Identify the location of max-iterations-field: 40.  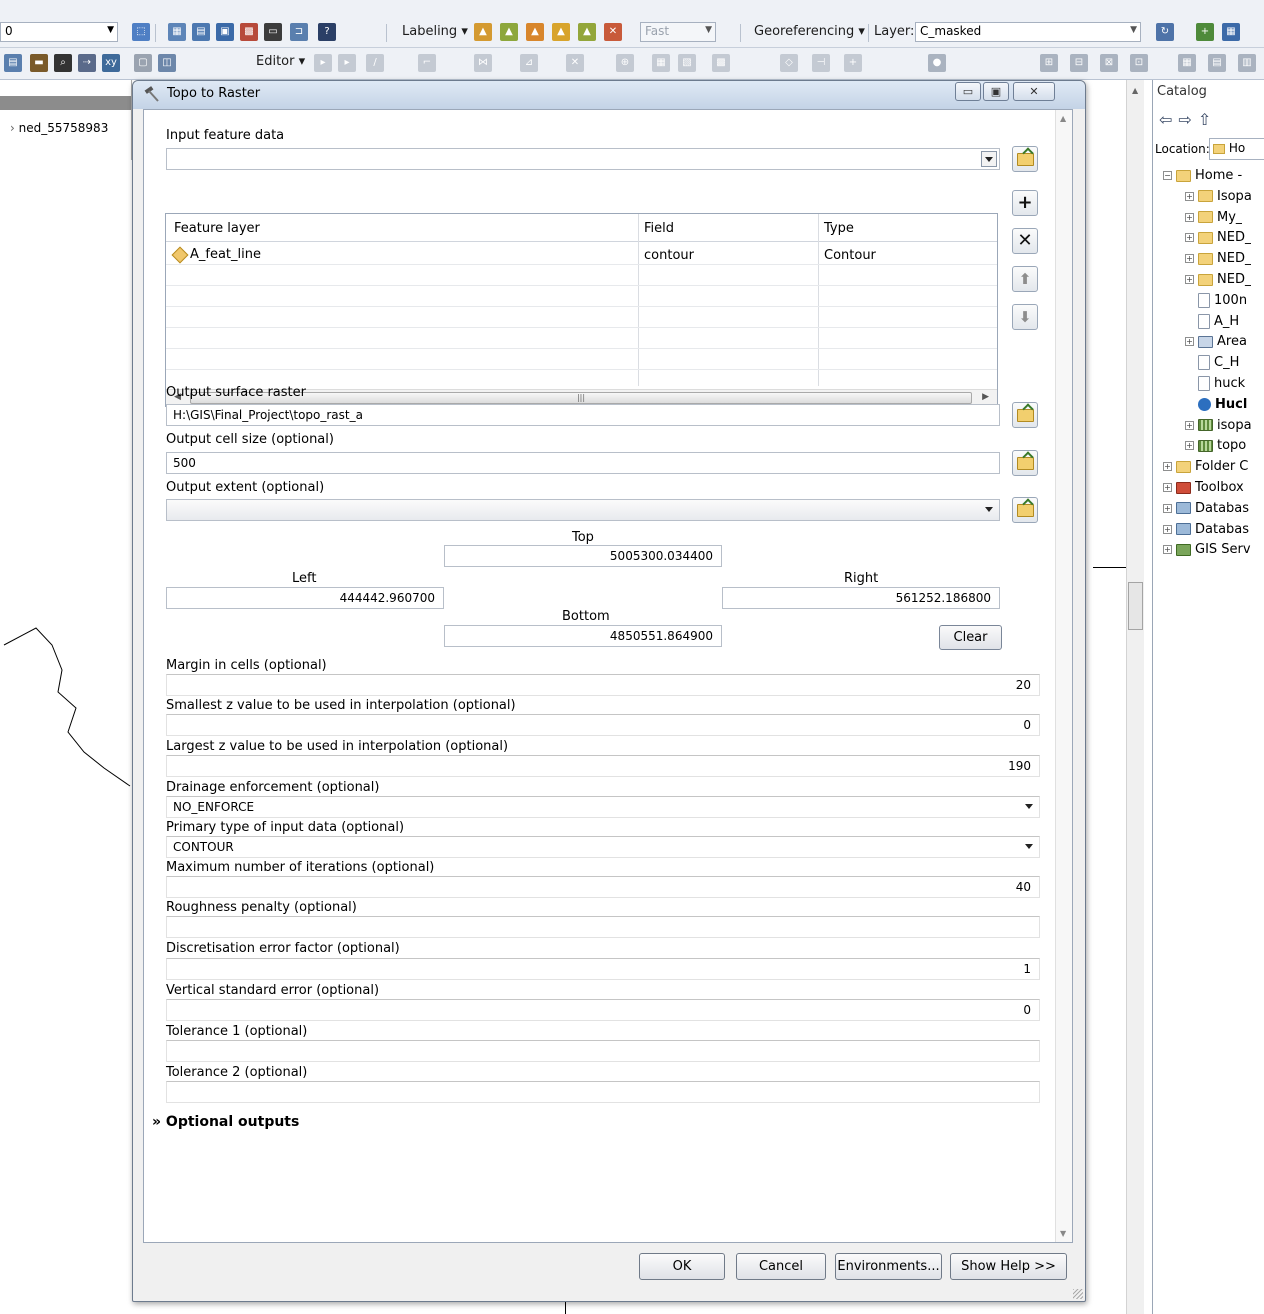
(603, 887).